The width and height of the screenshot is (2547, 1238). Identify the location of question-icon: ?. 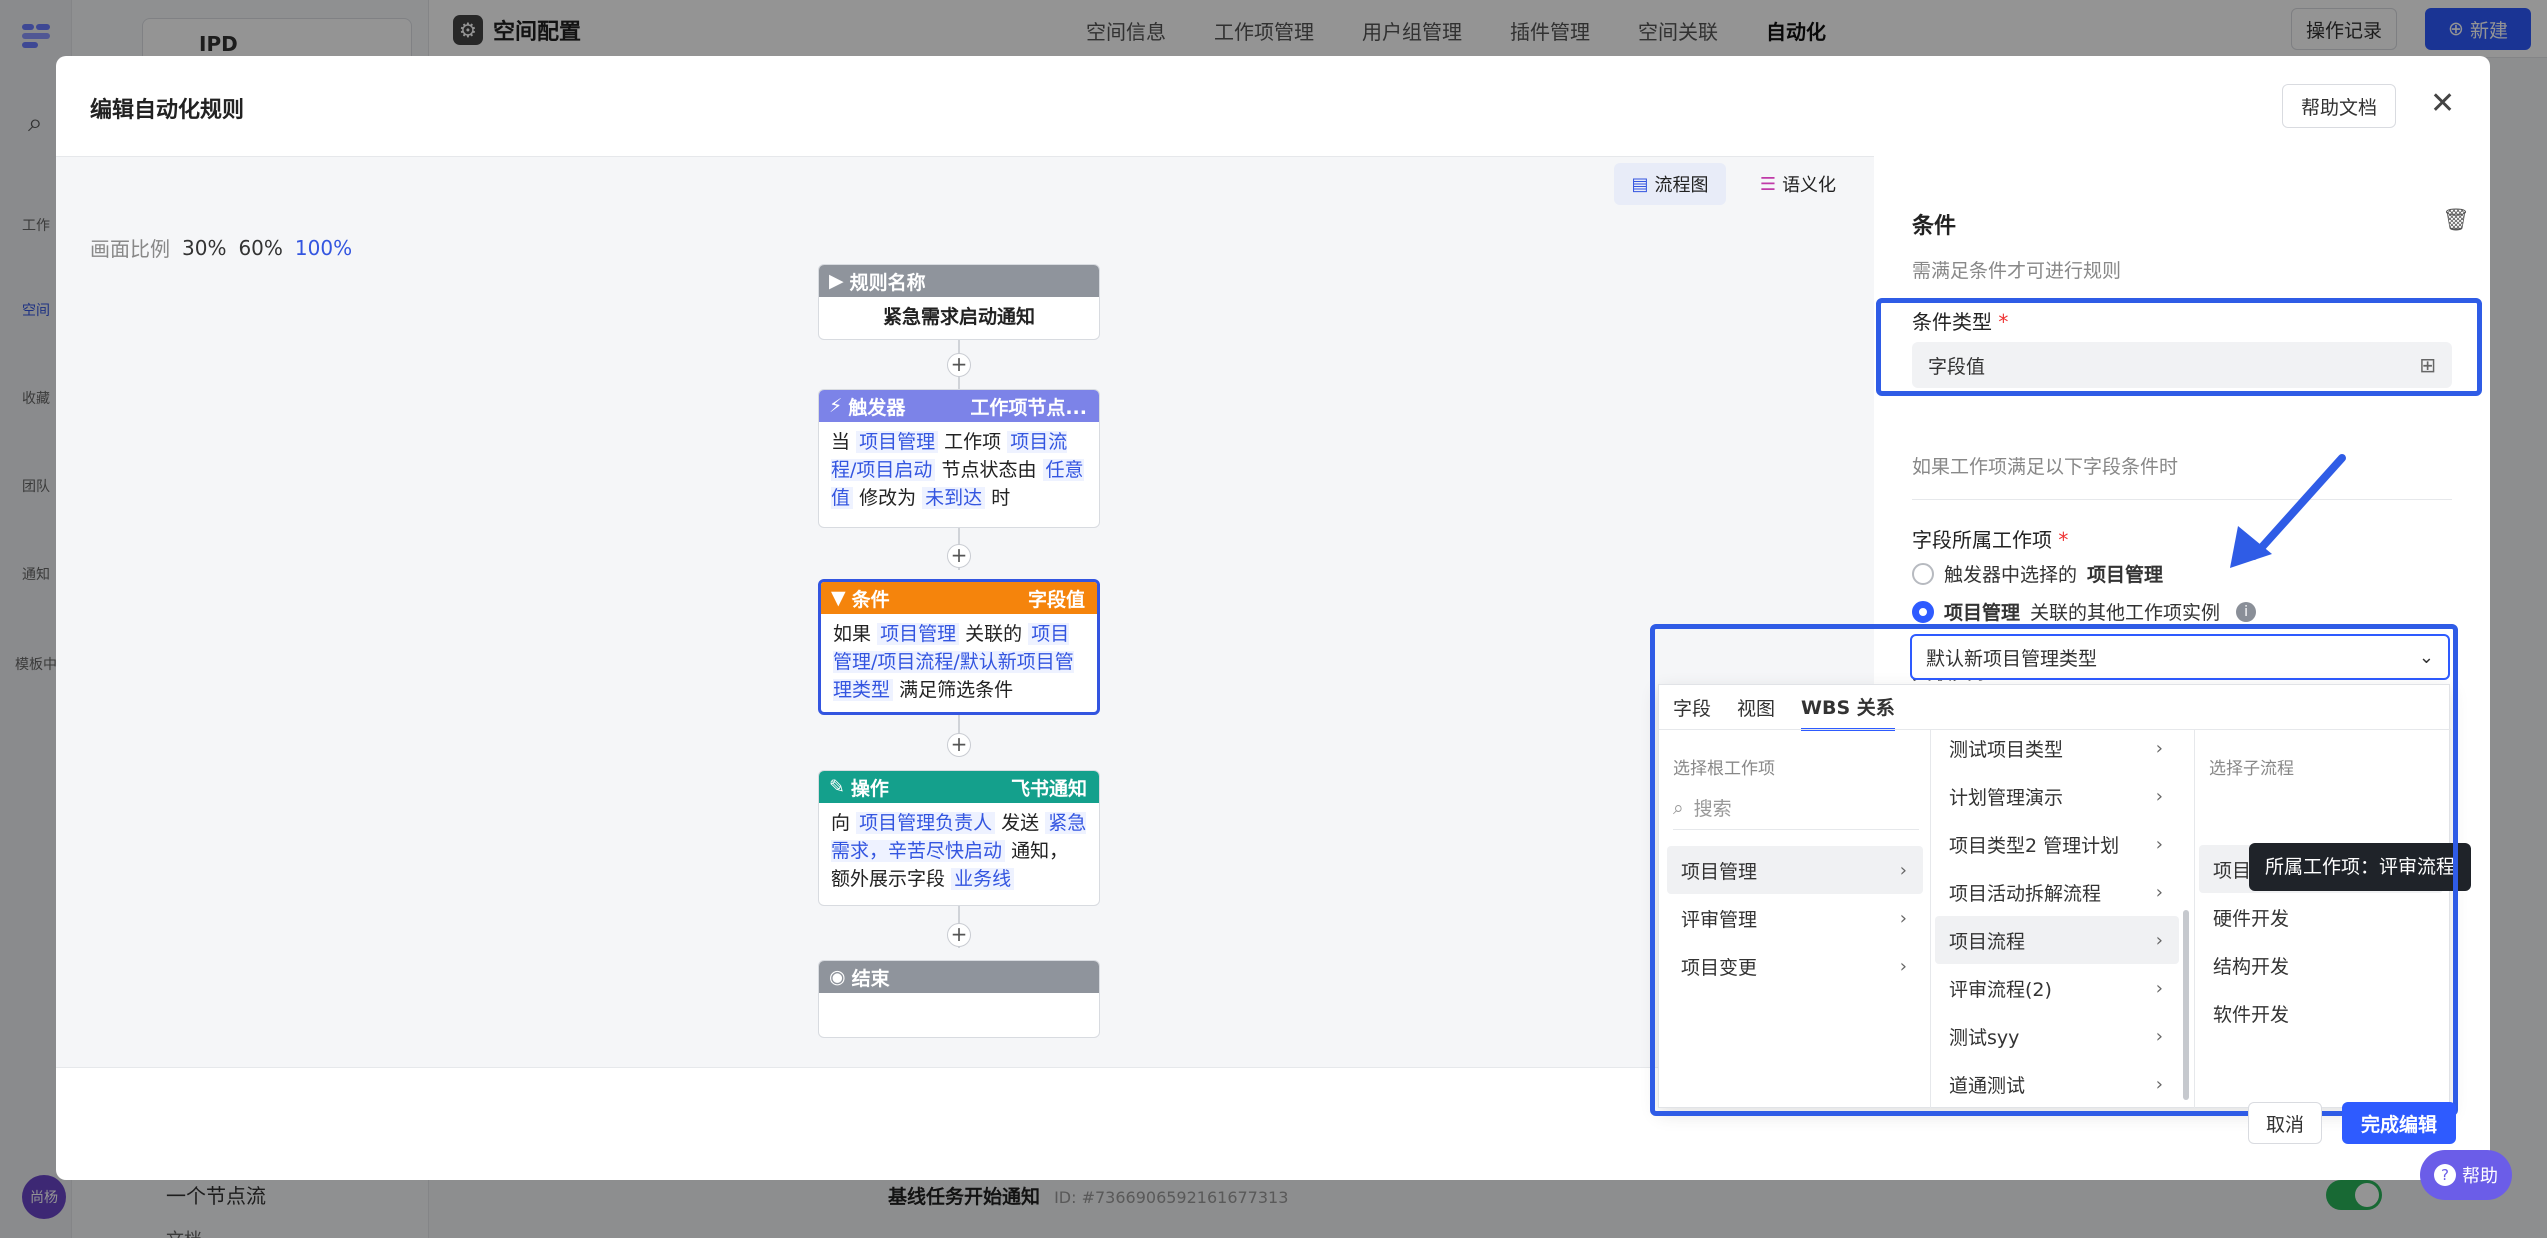
(2445, 1175).